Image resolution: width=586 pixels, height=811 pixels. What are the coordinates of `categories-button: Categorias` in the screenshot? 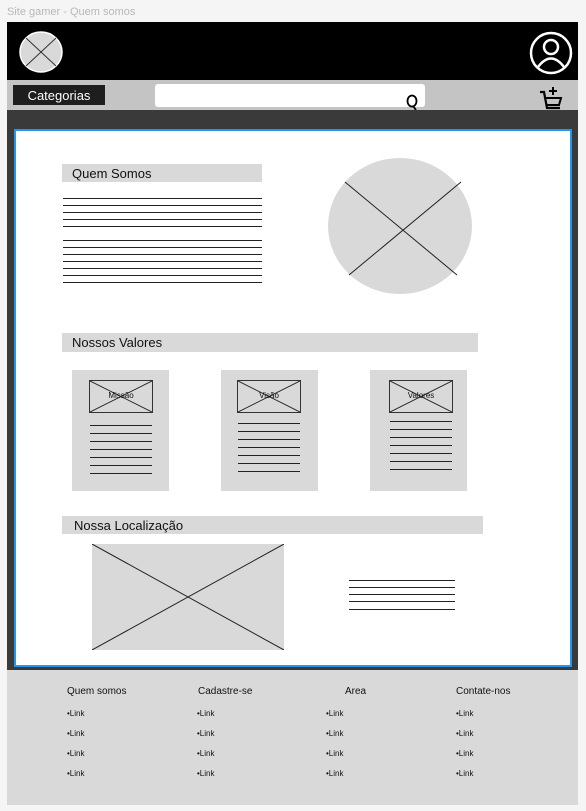 It's located at (59, 95).